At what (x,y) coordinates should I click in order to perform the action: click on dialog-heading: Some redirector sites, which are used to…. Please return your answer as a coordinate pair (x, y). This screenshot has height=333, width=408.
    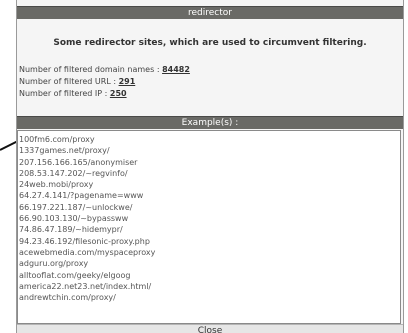
    Looking at the image, I should click on (210, 43).